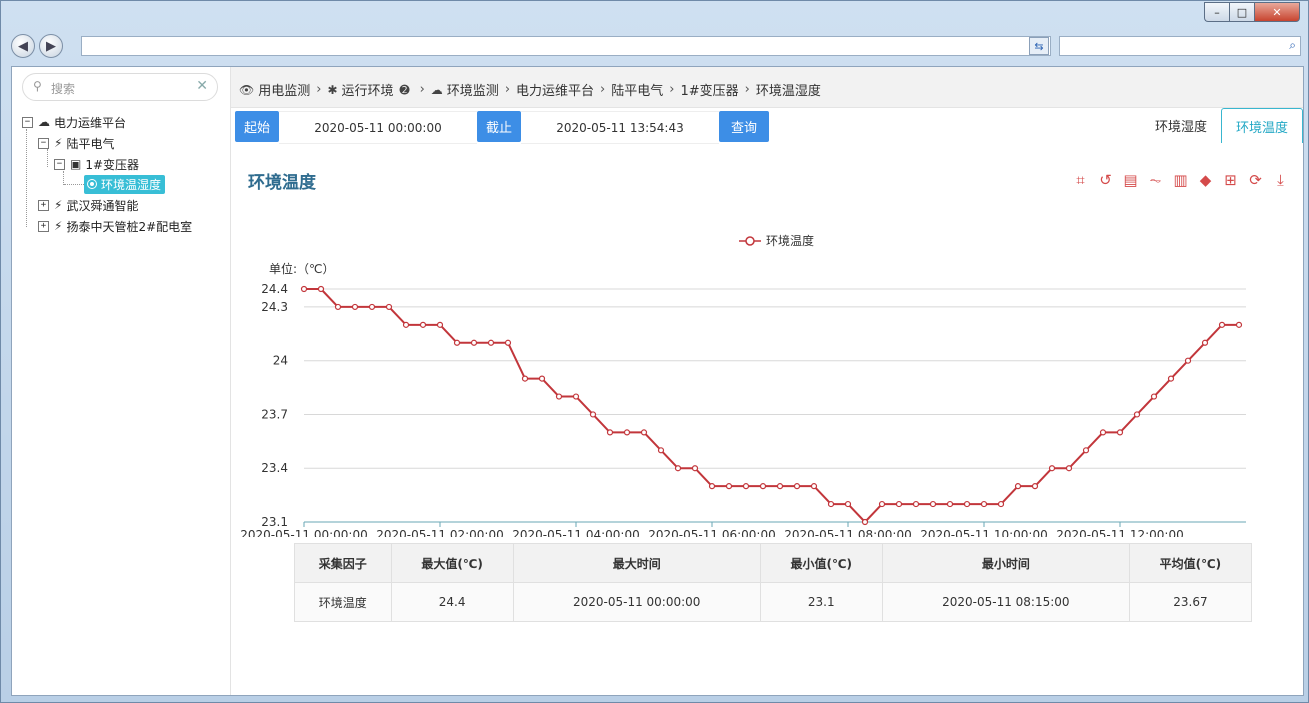 This screenshot has height=703, width=1309. What do you see at coordinates (88, 205) in the screenshot?
I see `tree-item-wuhan: + ⚡ 武汉舜通智能` at bounding box center [88, 205].